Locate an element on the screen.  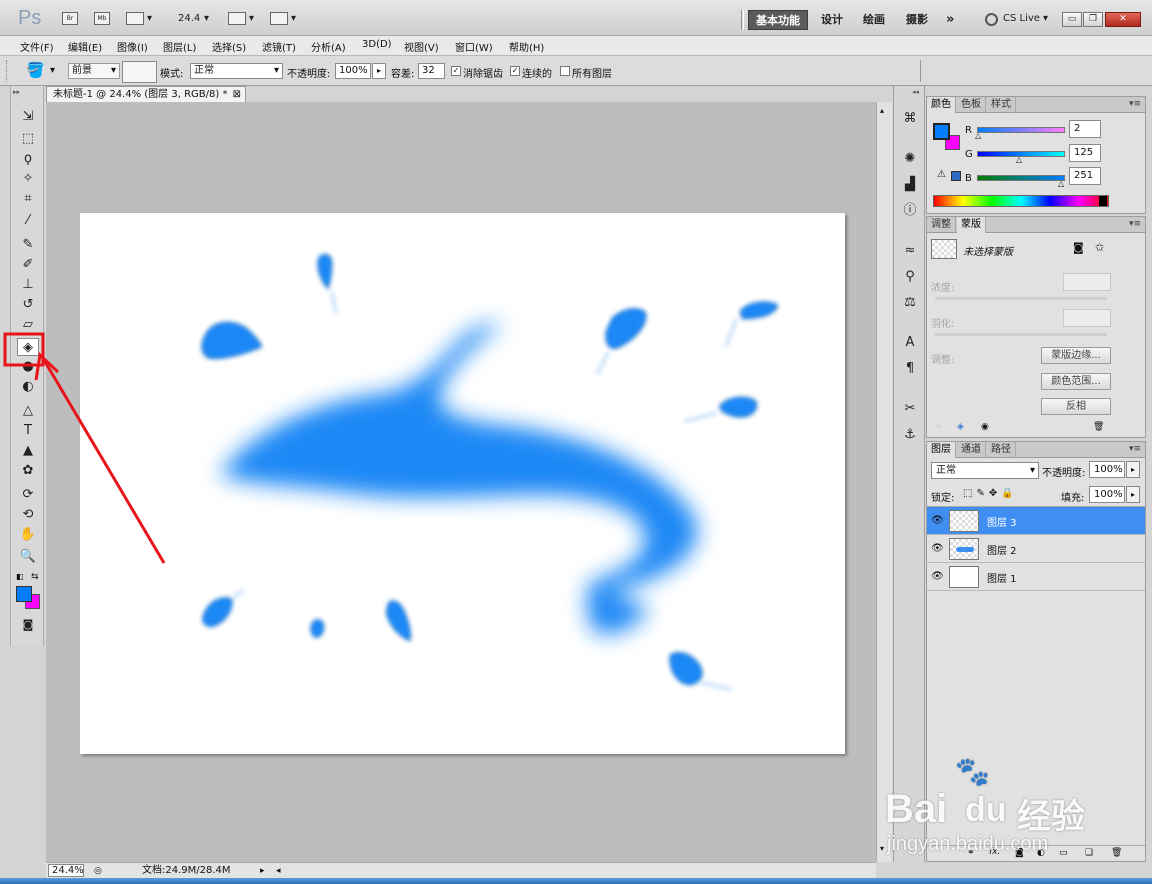
workspace-photography: 摄影 is located at coordinates (917, 20).